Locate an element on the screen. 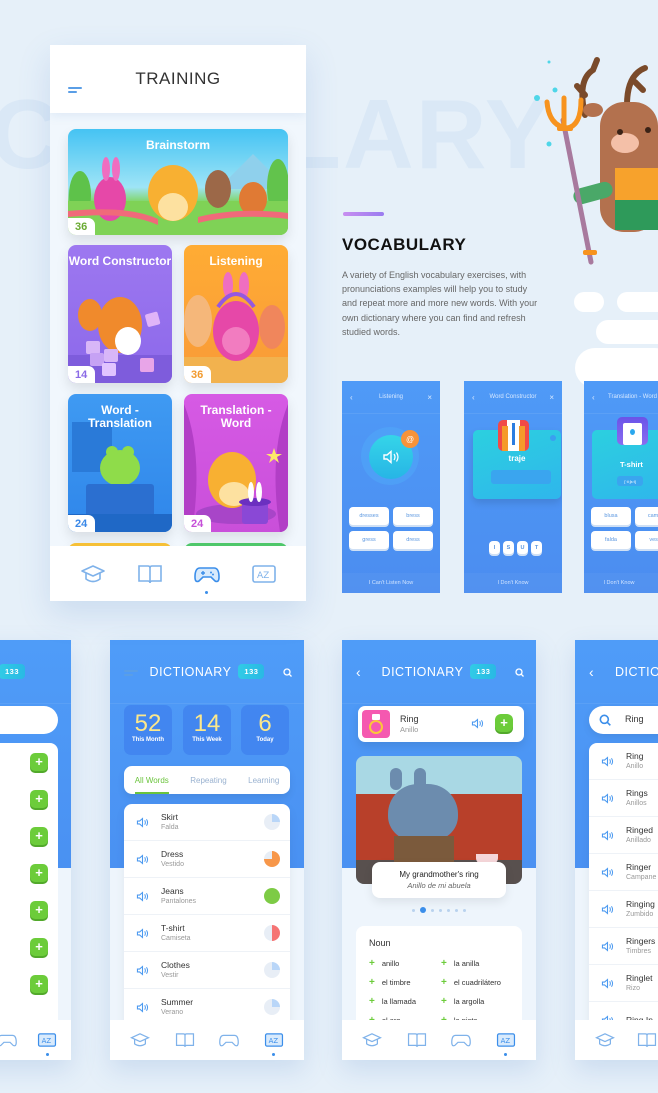 Image resolution: width=658 pixels, height=1093 pixels. tab-all-words: All Words is located at coordinates (151, 785).